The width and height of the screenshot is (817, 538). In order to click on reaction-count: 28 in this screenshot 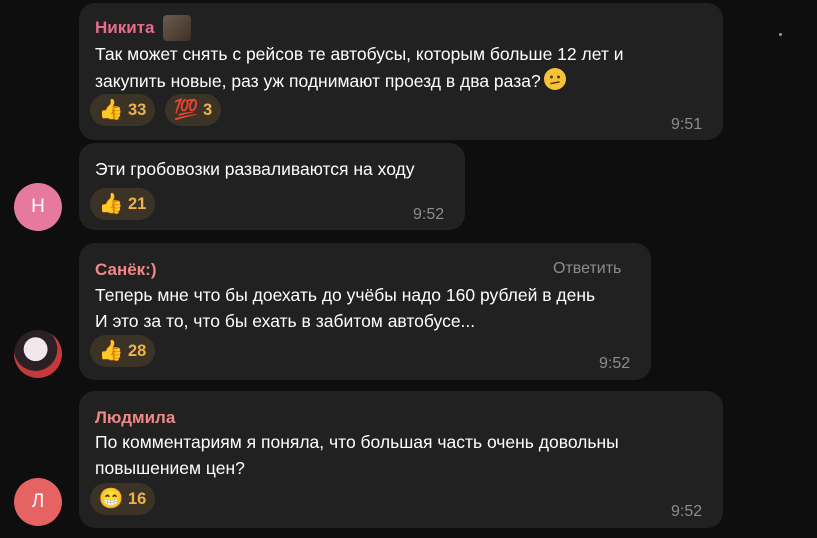, I will do `click(137, 350)`.